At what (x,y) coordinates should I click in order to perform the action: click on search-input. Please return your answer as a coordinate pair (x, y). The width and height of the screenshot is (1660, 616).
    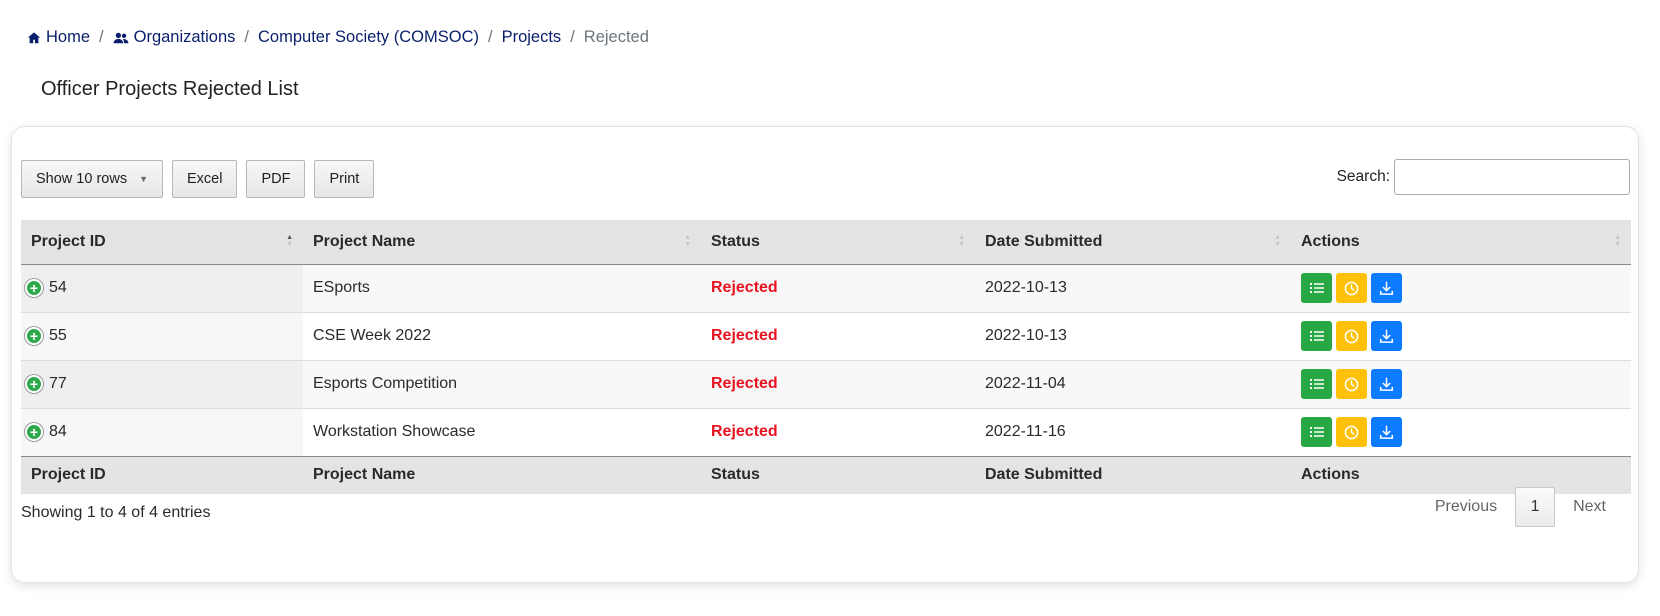
    Looking at the image, I should click on (1512, 177).